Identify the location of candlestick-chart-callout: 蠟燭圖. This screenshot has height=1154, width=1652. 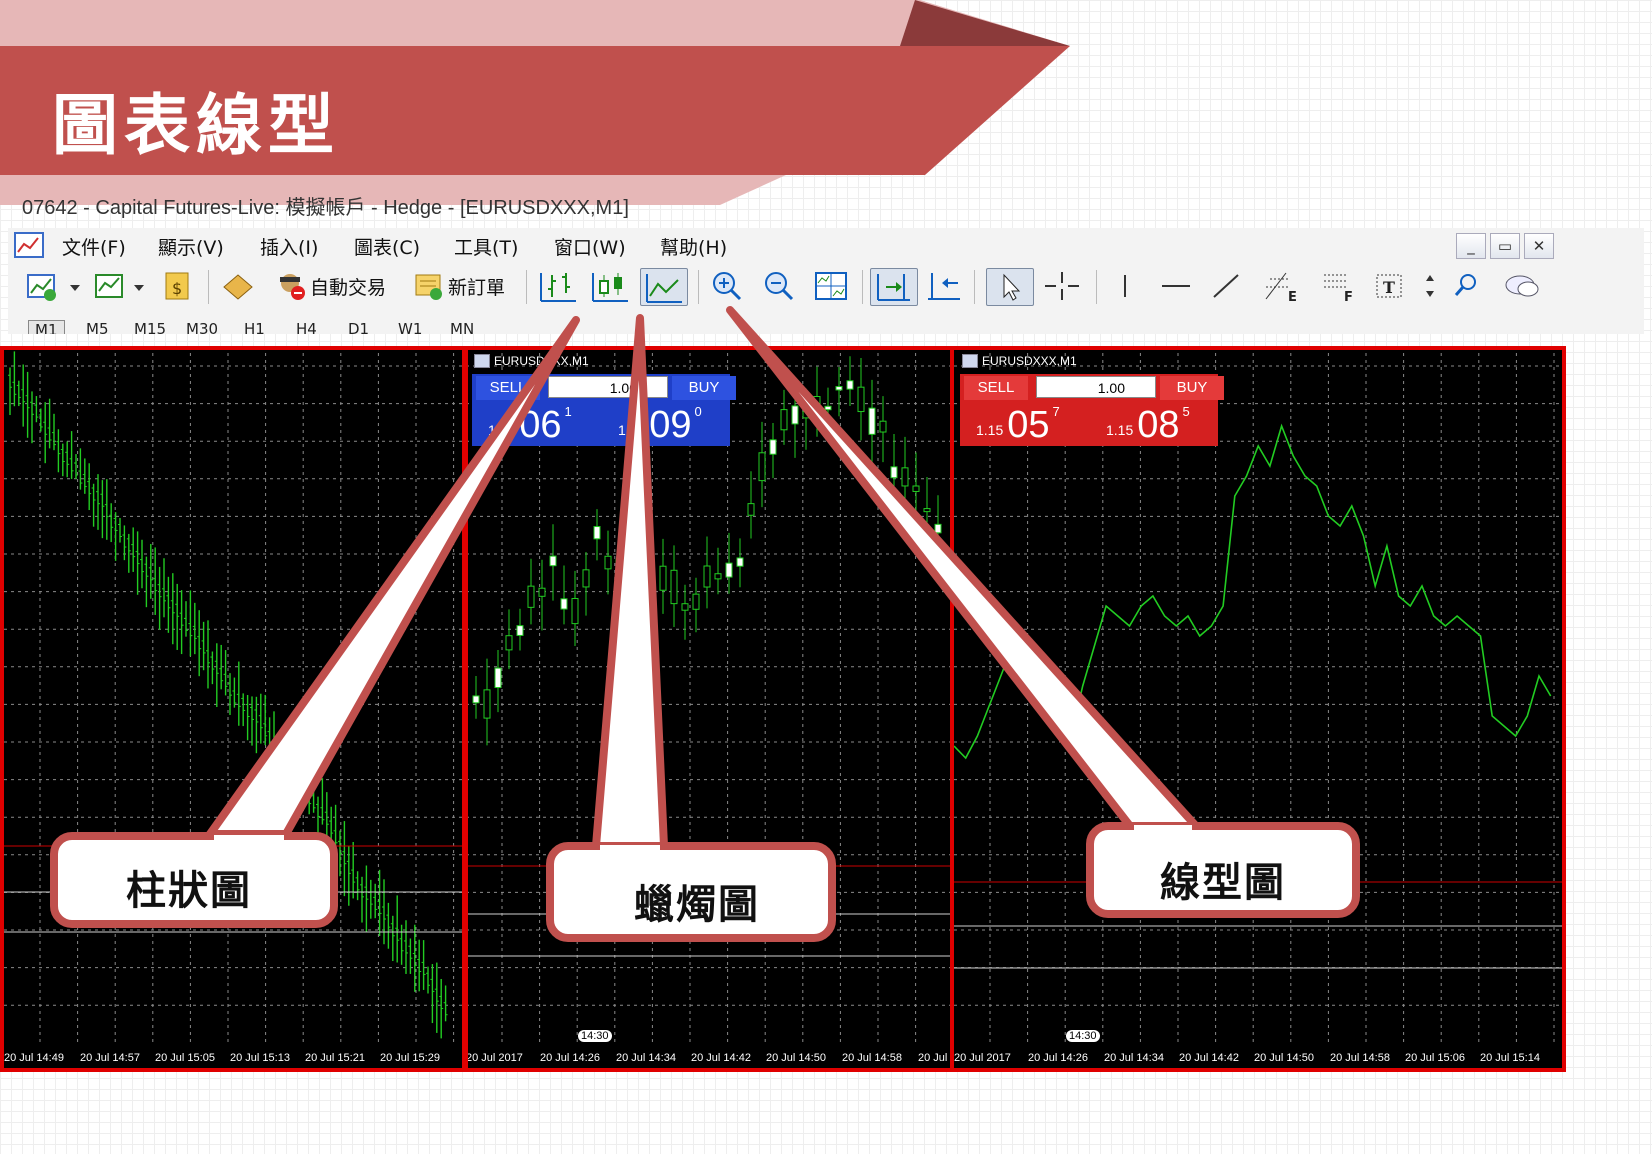
(697, 904).